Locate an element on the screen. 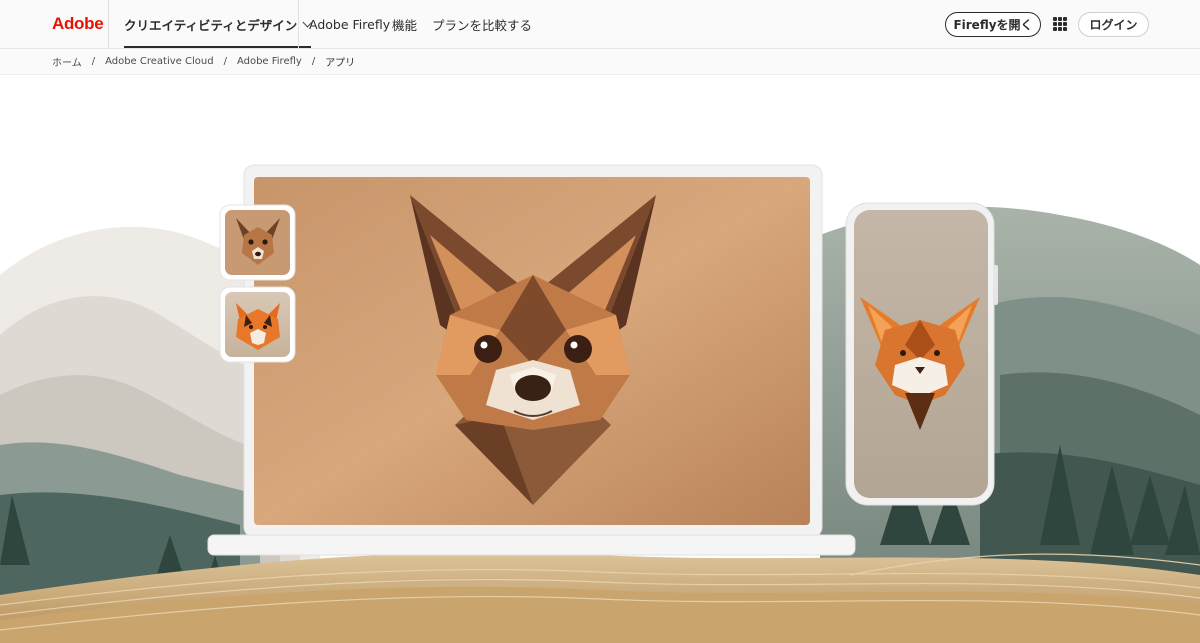  nav-item-label: 機能 is located at coordinates (405, 25).